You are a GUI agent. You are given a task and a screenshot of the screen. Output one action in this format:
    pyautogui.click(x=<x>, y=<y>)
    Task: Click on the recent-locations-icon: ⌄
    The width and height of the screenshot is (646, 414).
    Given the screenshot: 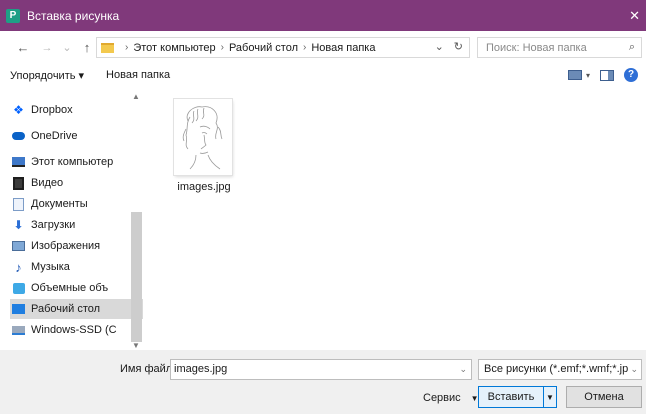 What is the action you would take?
    pyautogui.click(x=67, y=47)
    